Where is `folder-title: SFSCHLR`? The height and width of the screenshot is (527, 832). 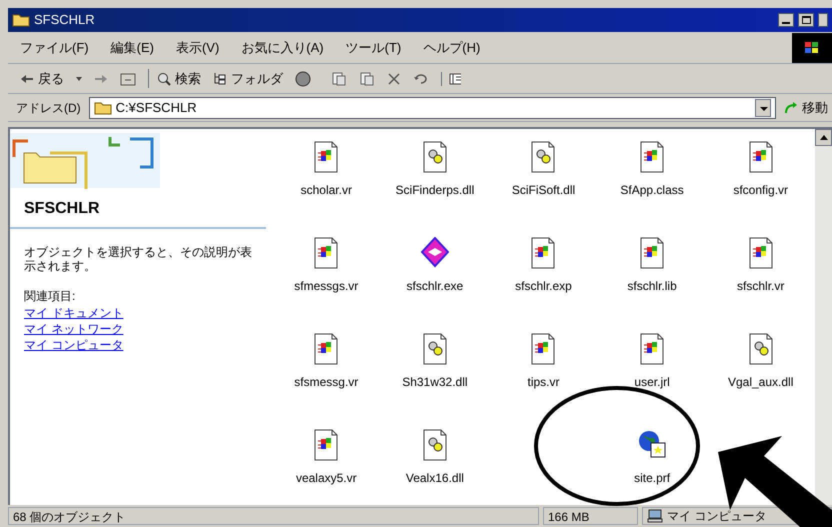
folder-title: SFSCHLR is located at coordinates (138, 210).